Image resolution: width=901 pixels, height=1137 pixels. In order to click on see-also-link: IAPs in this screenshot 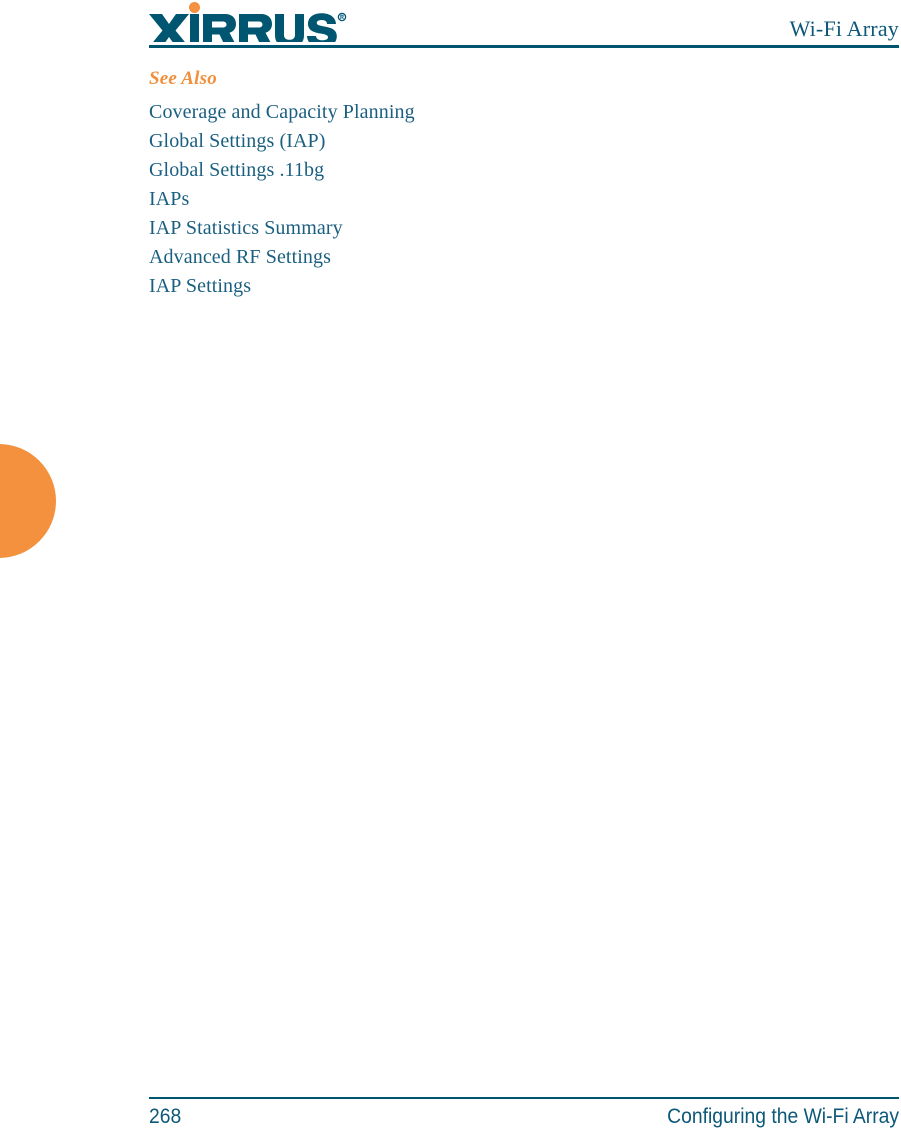, I will do `click(524, 199)`.